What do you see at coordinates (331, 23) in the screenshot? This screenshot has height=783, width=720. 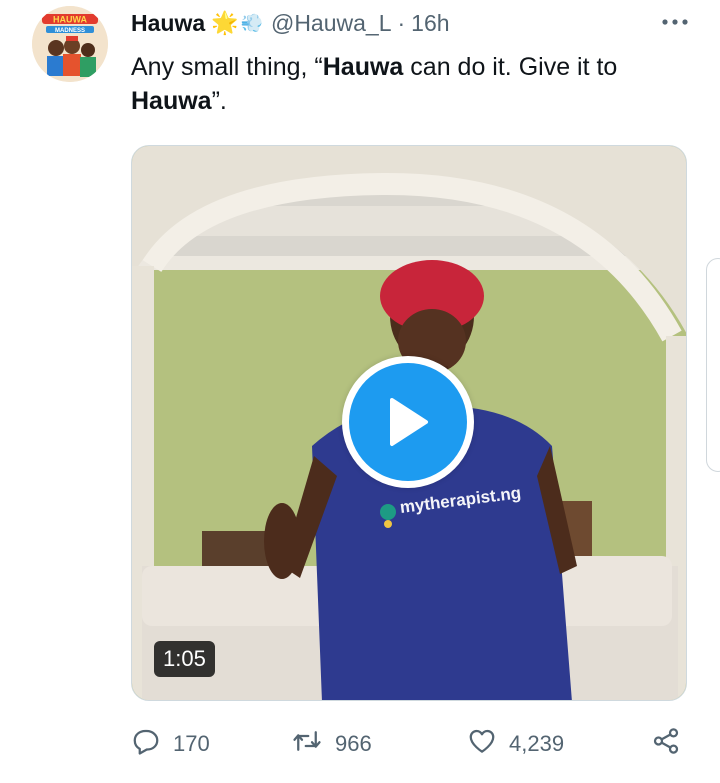 I see `user-handle: @Hauwa_L` at bounding box center [331, 23].